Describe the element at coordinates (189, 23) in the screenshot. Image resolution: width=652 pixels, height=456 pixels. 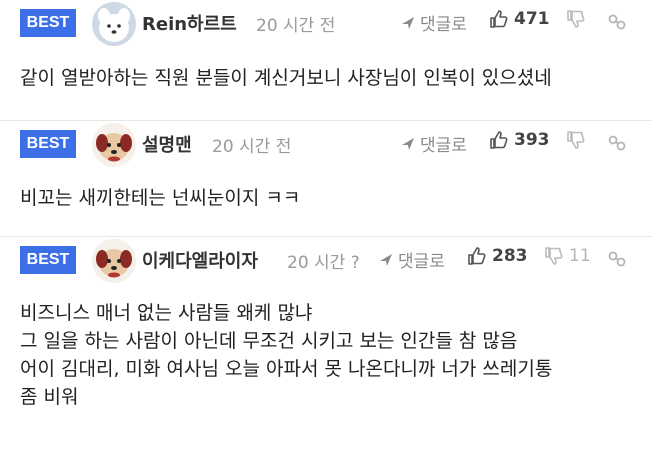
I see `nickname: Rein하르트` at that location.